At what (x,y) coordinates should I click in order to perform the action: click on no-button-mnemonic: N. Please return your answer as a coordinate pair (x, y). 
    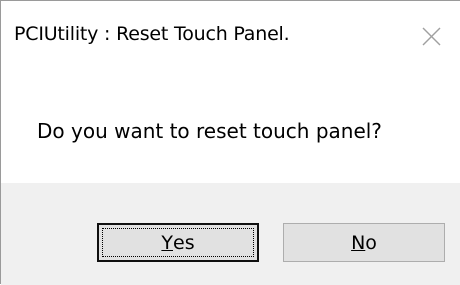
    Looking at the image, I should click on (358, 242).